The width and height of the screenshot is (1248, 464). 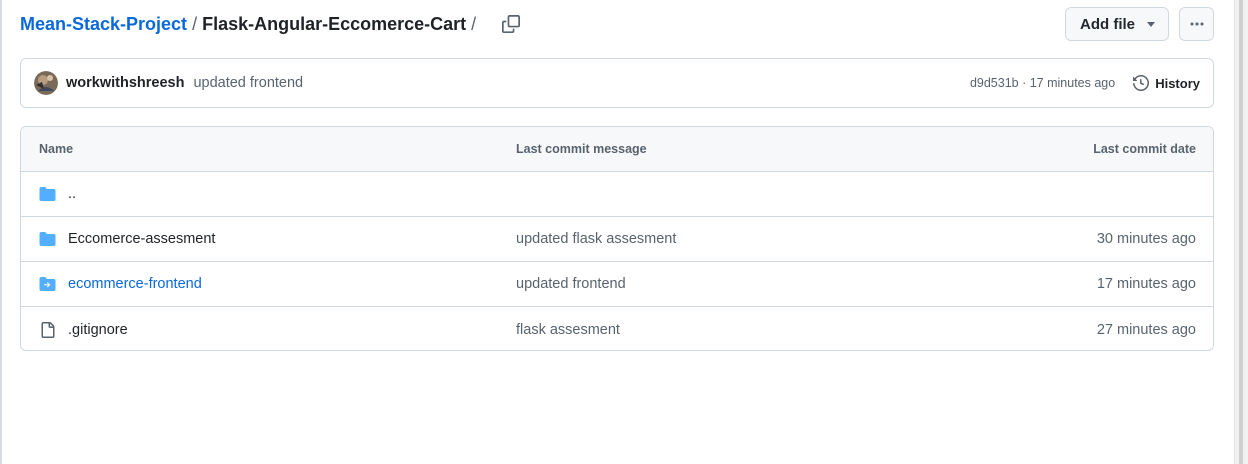 What do you see at coordinates (334, 23) in the screenshot?
I see `breadcrumb-current-folder: Flask-Angular-Eccomerce-Cart` at bounding box center [334, 23].